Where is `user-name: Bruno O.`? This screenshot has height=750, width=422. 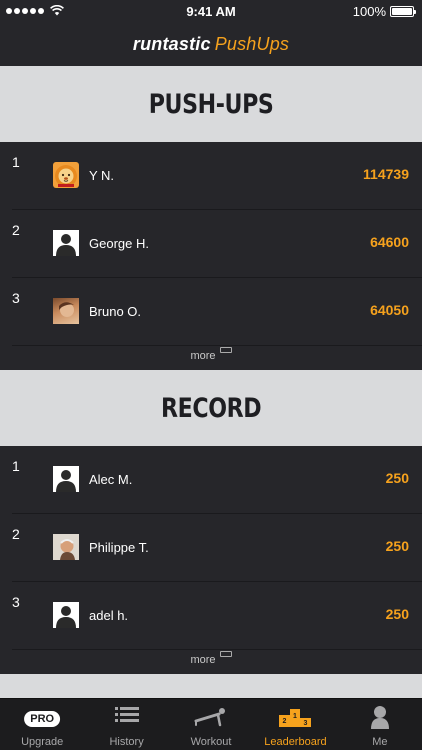
user-name: Bruno O. is located at coordinates (115, 311).